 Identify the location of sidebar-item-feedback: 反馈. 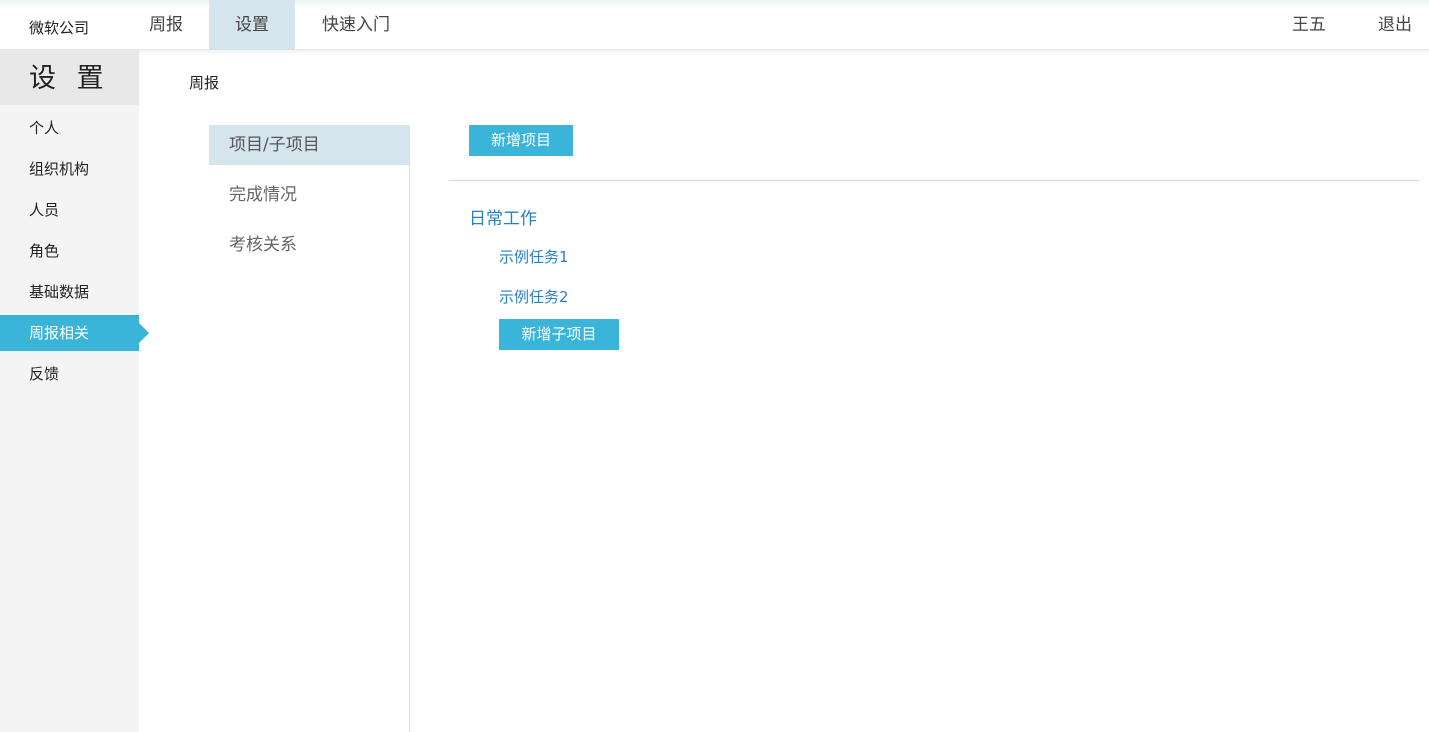
(69, 374).